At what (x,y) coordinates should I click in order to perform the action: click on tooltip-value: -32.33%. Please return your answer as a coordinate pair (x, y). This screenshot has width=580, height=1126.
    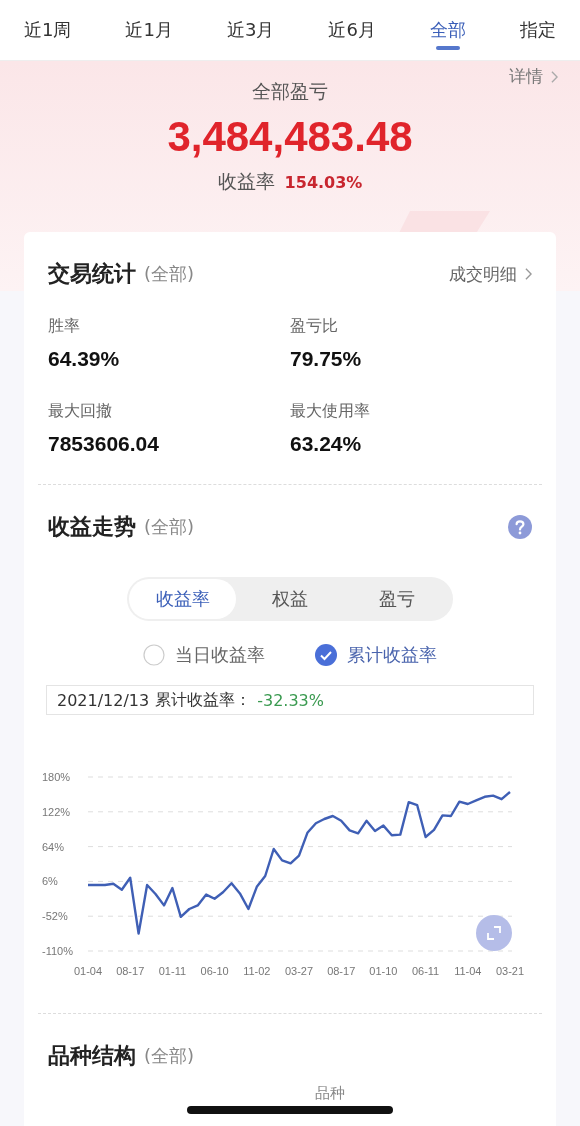
    Looking at the image, I should click on (290, 700).